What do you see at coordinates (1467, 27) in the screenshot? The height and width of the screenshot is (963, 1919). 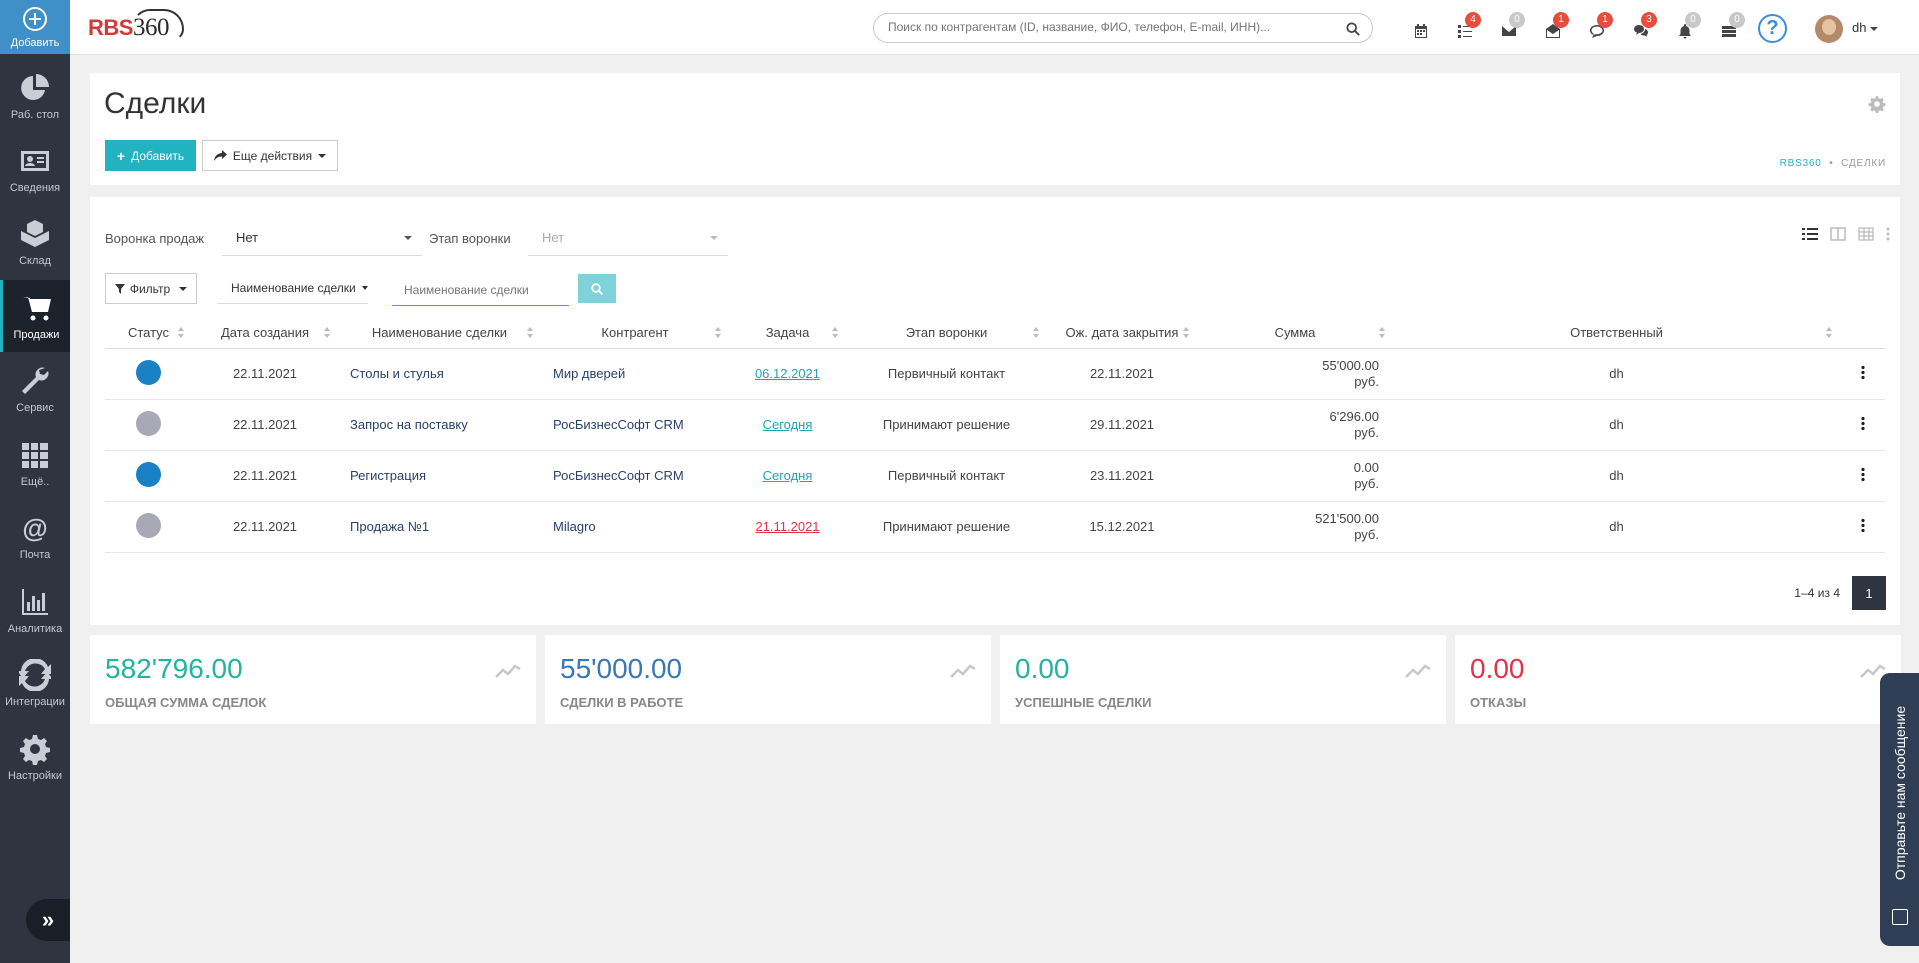 I see `tasks-button: 4` at bounding box center [1467, 27].